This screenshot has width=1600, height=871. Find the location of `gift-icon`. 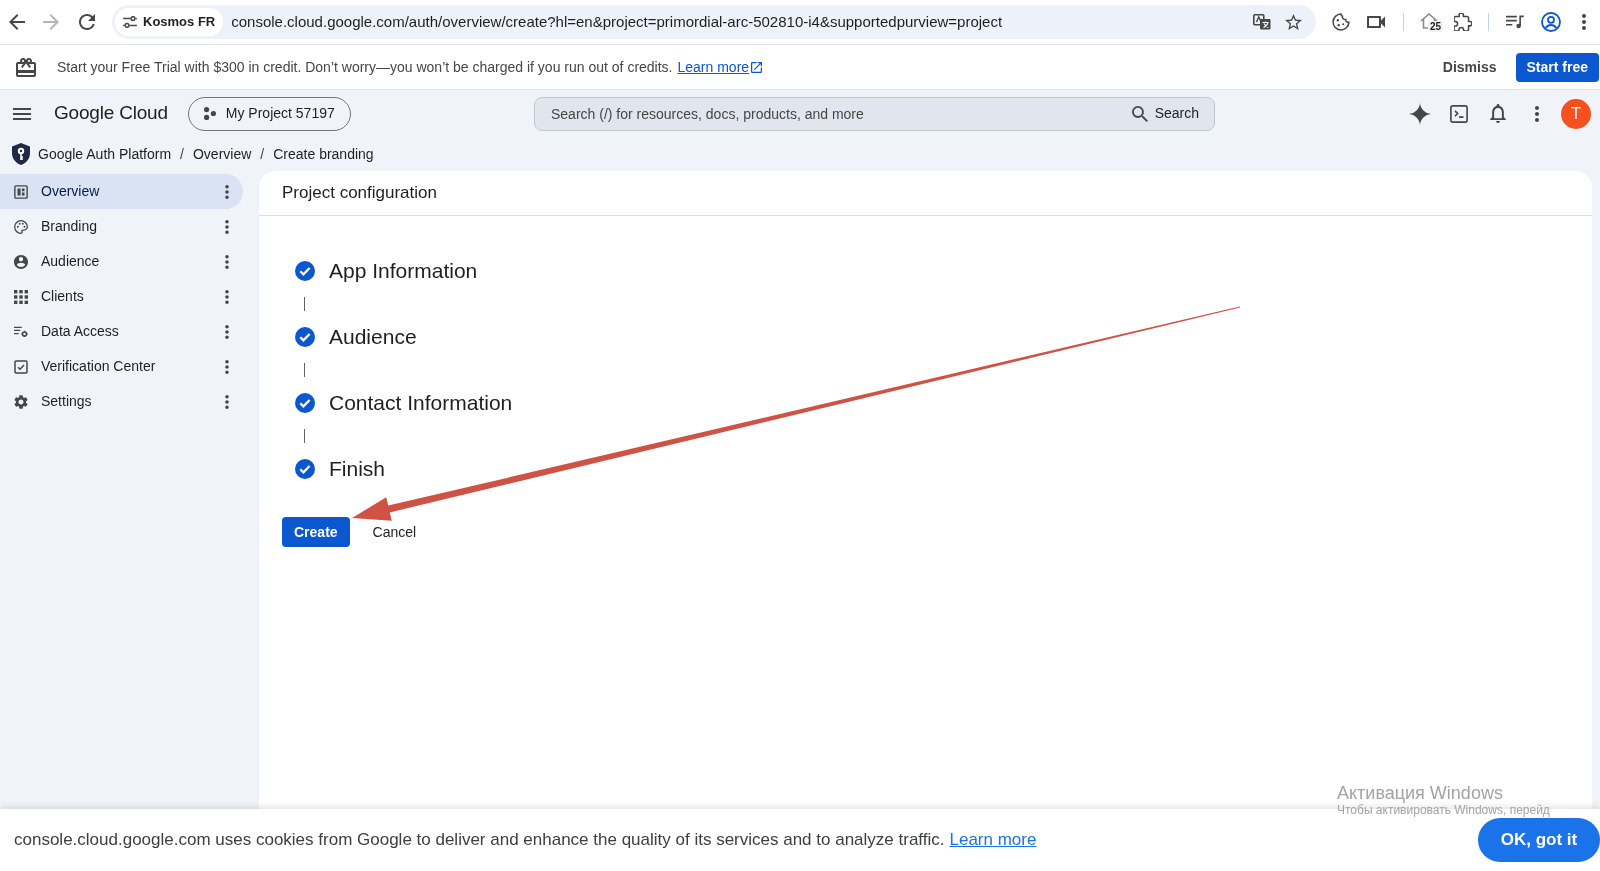

gift-icon is located at coordinates (26, 67).